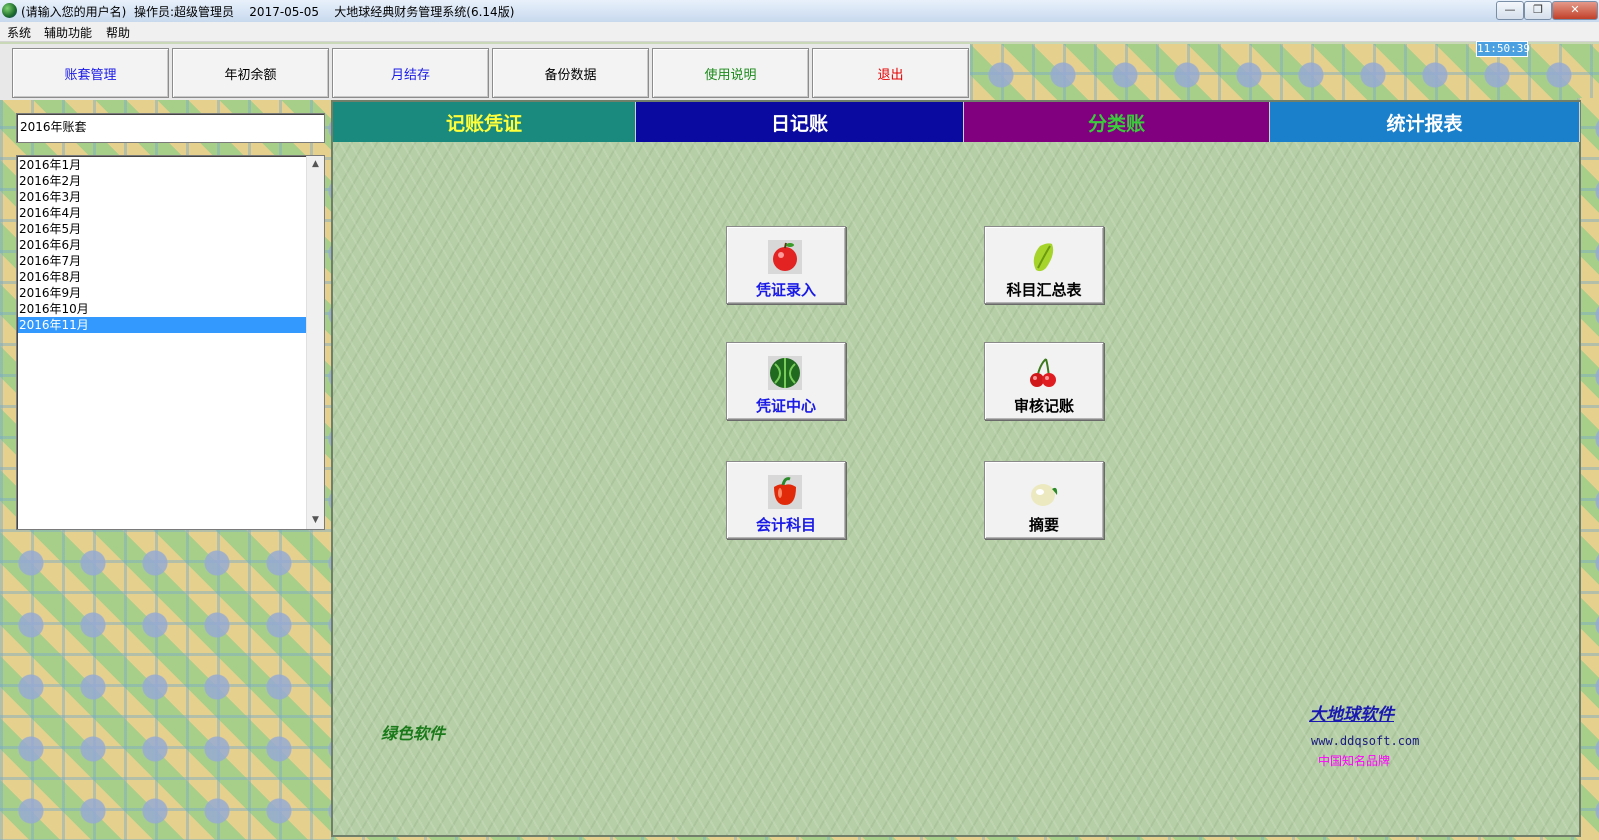 This screenshot has width=1599, height=840. I want to click on clock: 11:50:39, so click(1503, 49).